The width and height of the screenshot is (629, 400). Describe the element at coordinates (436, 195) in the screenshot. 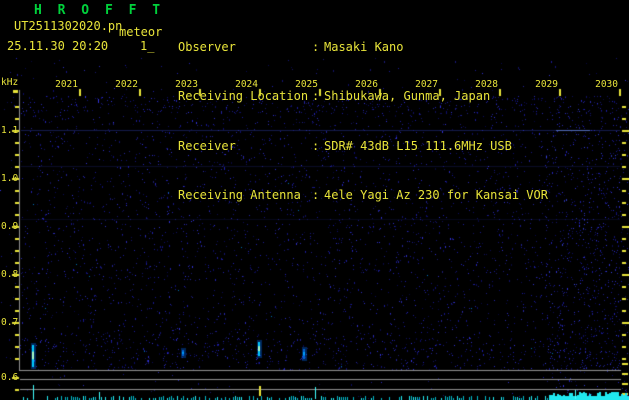

I see `info-value: 4ele Yagi Az 230 for Kansai VOR` at that location.